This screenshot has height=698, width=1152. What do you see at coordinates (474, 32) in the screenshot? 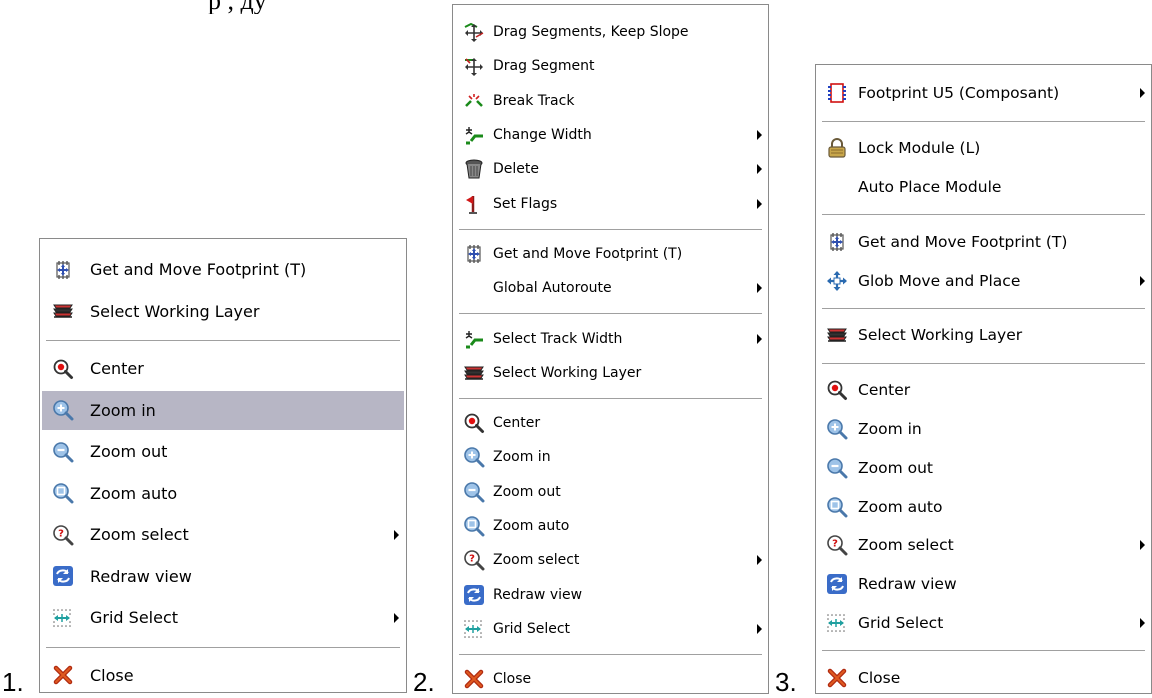
I see `drag-segments-icon` at bounding box center [474, 32].